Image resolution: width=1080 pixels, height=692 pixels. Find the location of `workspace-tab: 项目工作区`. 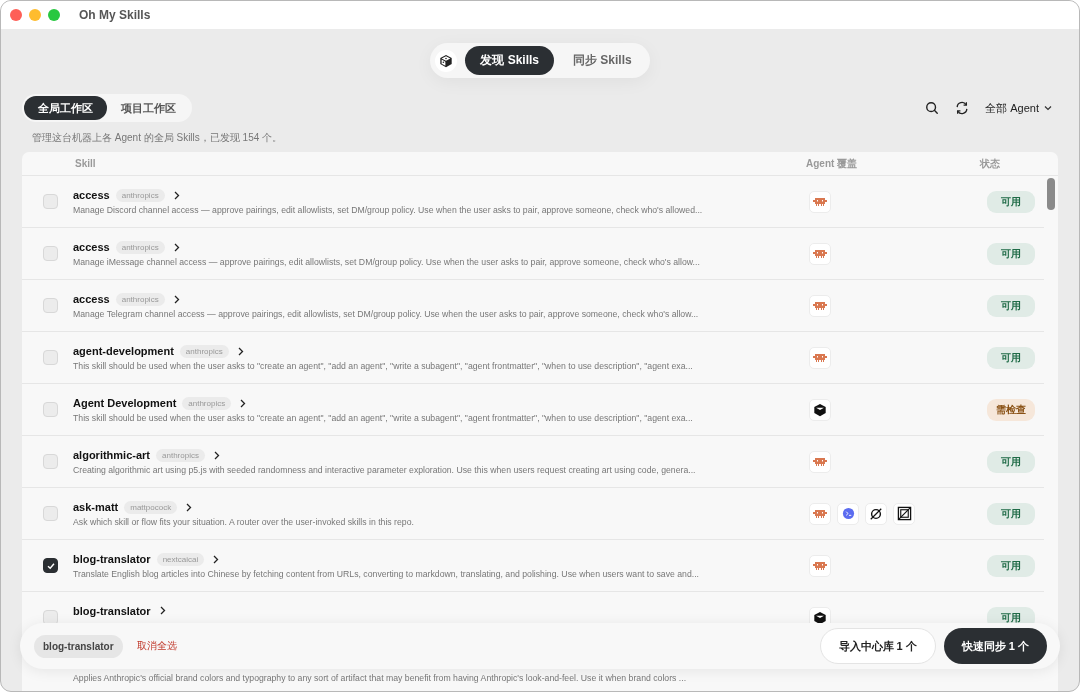

workspace-tab: 项目工作区 is located at coordinates (148, 108).